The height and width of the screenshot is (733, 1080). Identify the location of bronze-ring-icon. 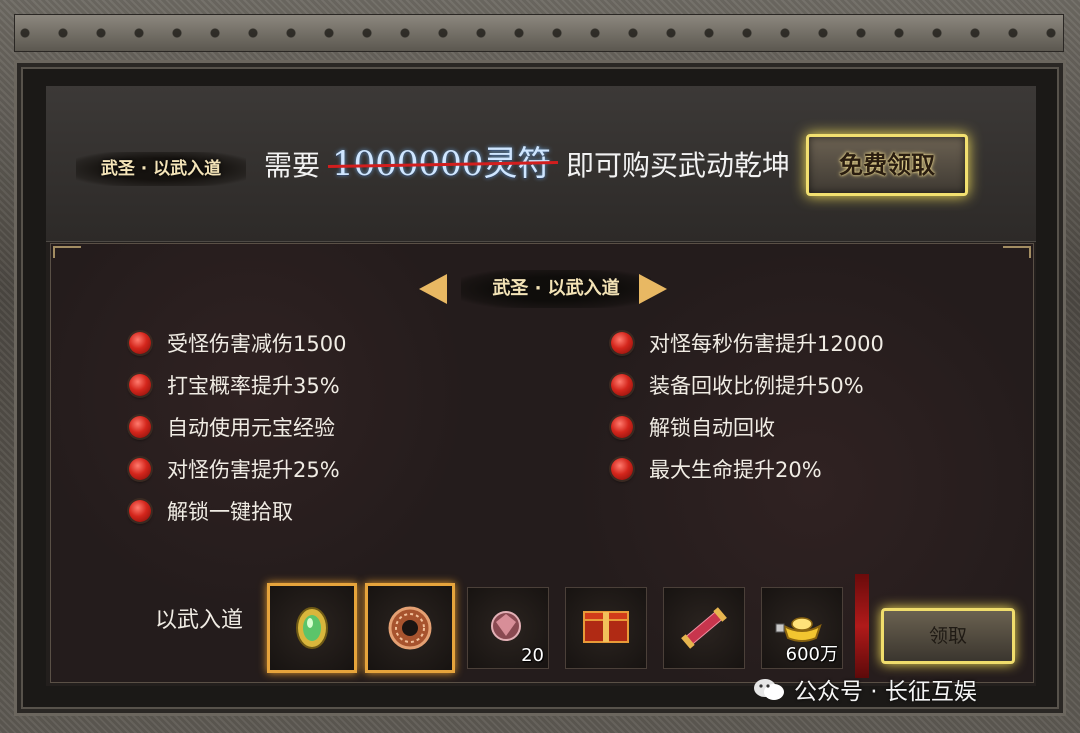
(410, 628).